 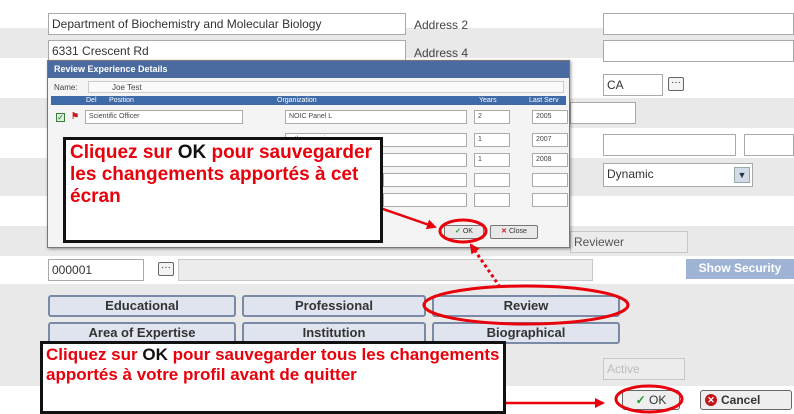 What do you see at coordinates (192, 152) in the screenshot?
I see `callout1-ok: OK` at bounding box center [192, 152].